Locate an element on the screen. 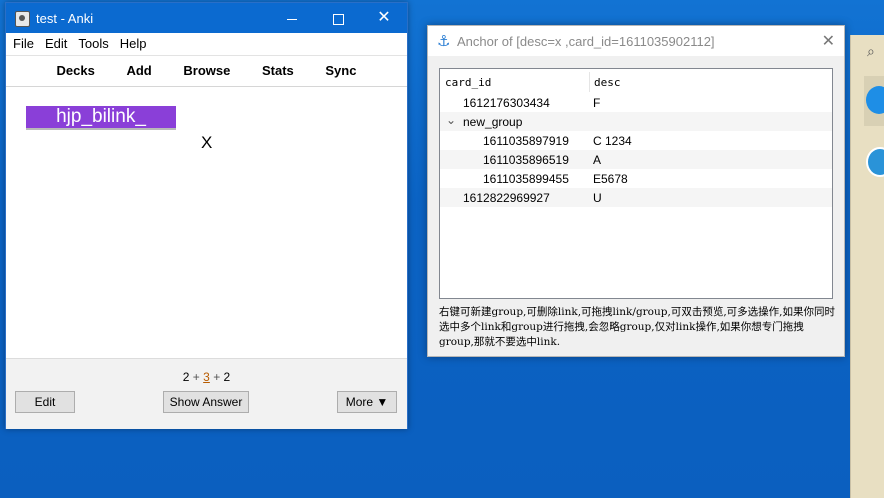  show-answer-button: Show Answer is located at coordinates (206, 402).